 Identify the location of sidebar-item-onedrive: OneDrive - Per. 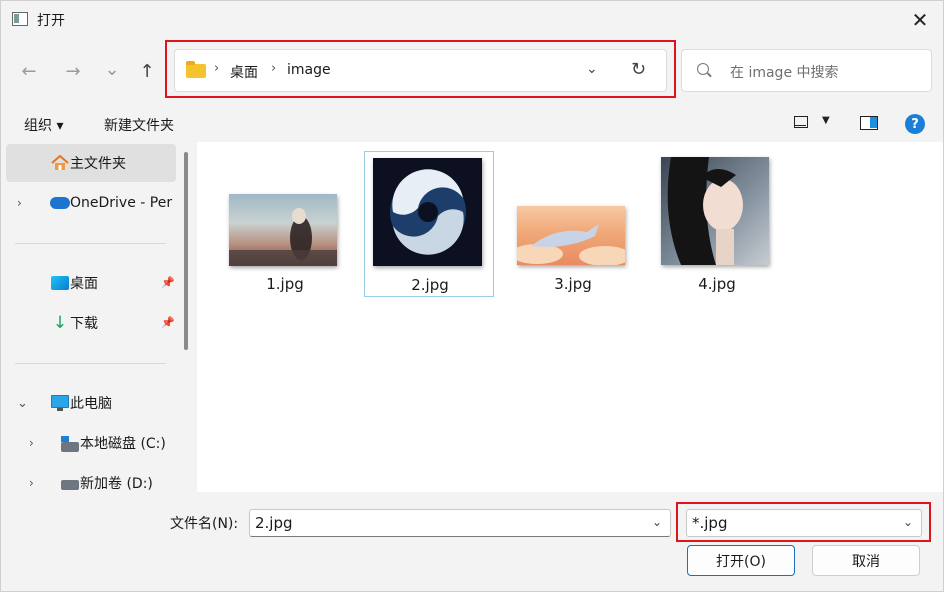
(91, 203).